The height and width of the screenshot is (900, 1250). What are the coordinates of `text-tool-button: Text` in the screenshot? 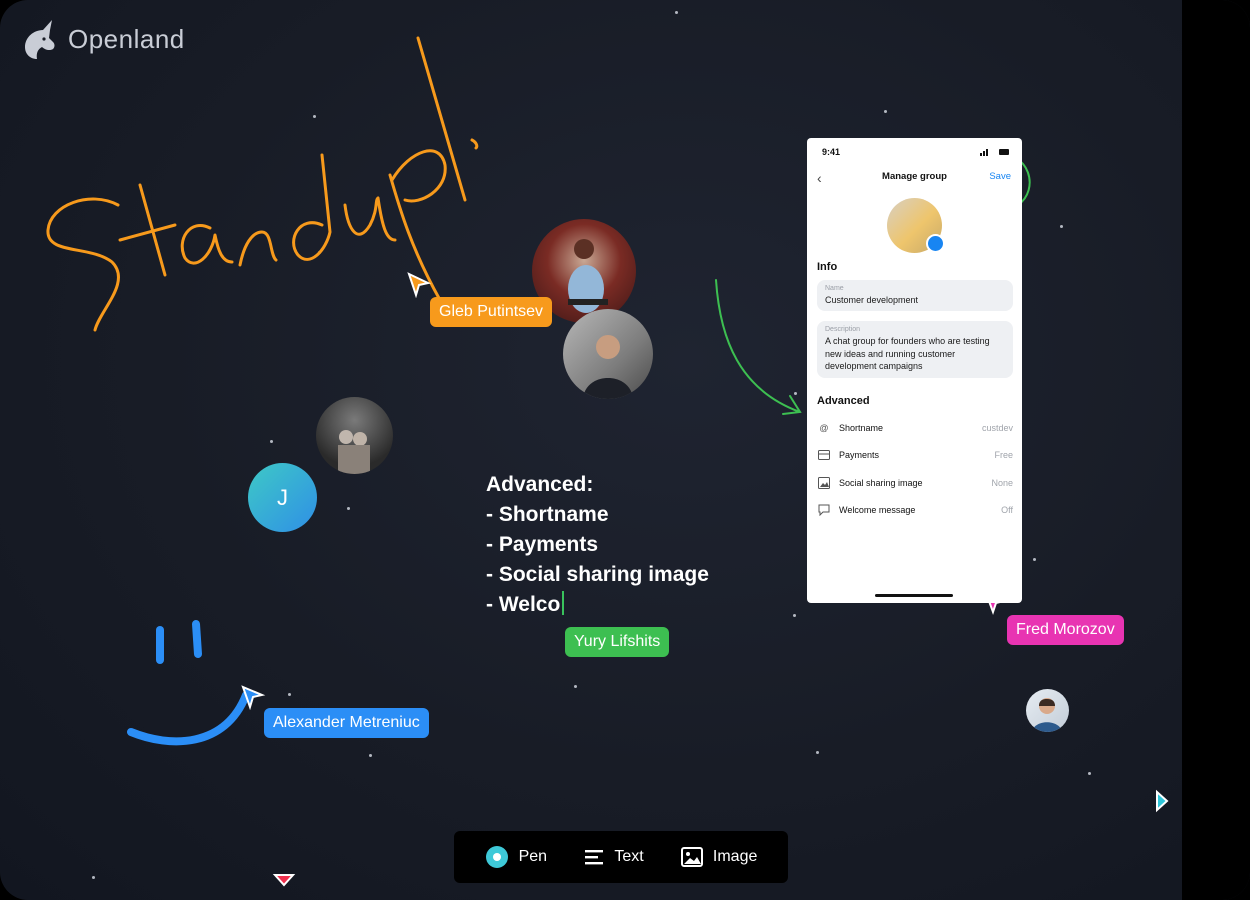 It's located at (614, 857).